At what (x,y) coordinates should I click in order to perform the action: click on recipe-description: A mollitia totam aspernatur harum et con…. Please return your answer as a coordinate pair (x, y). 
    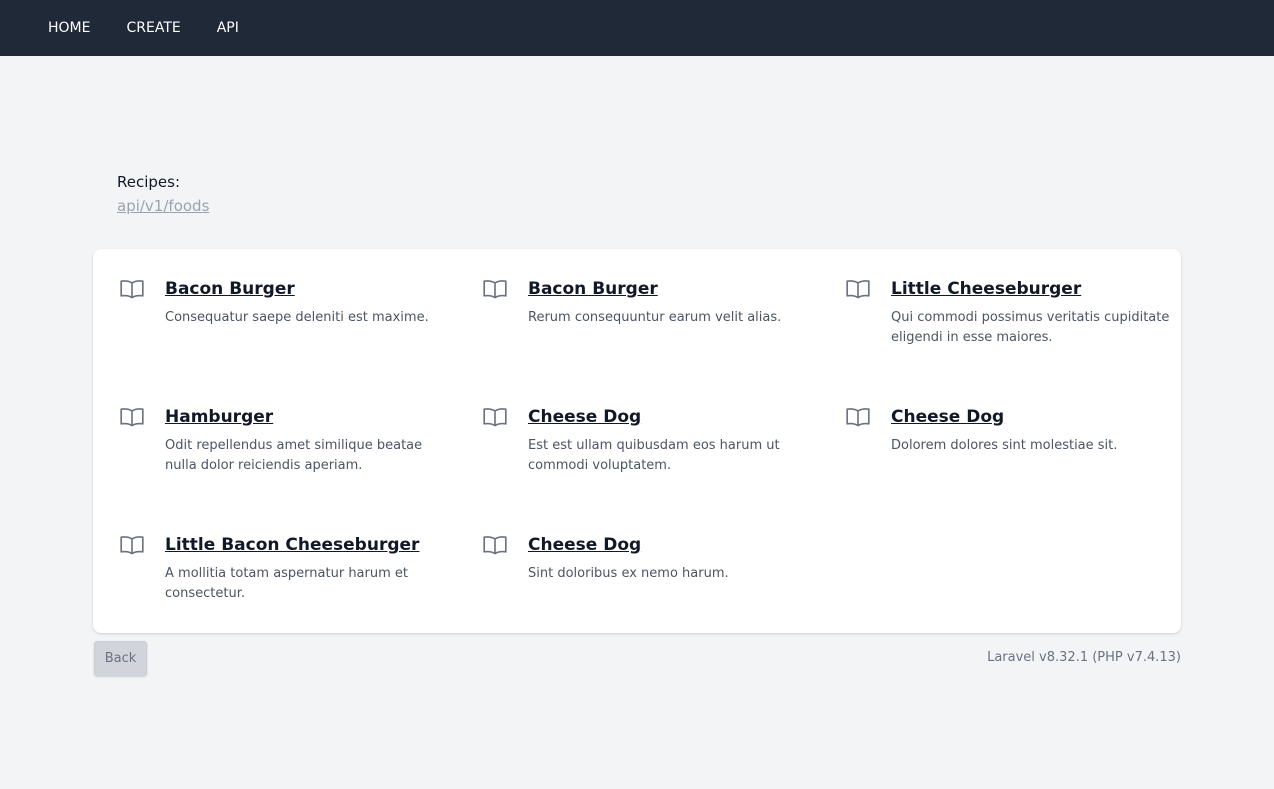
    Looking at the image, I should click on (287, 583).